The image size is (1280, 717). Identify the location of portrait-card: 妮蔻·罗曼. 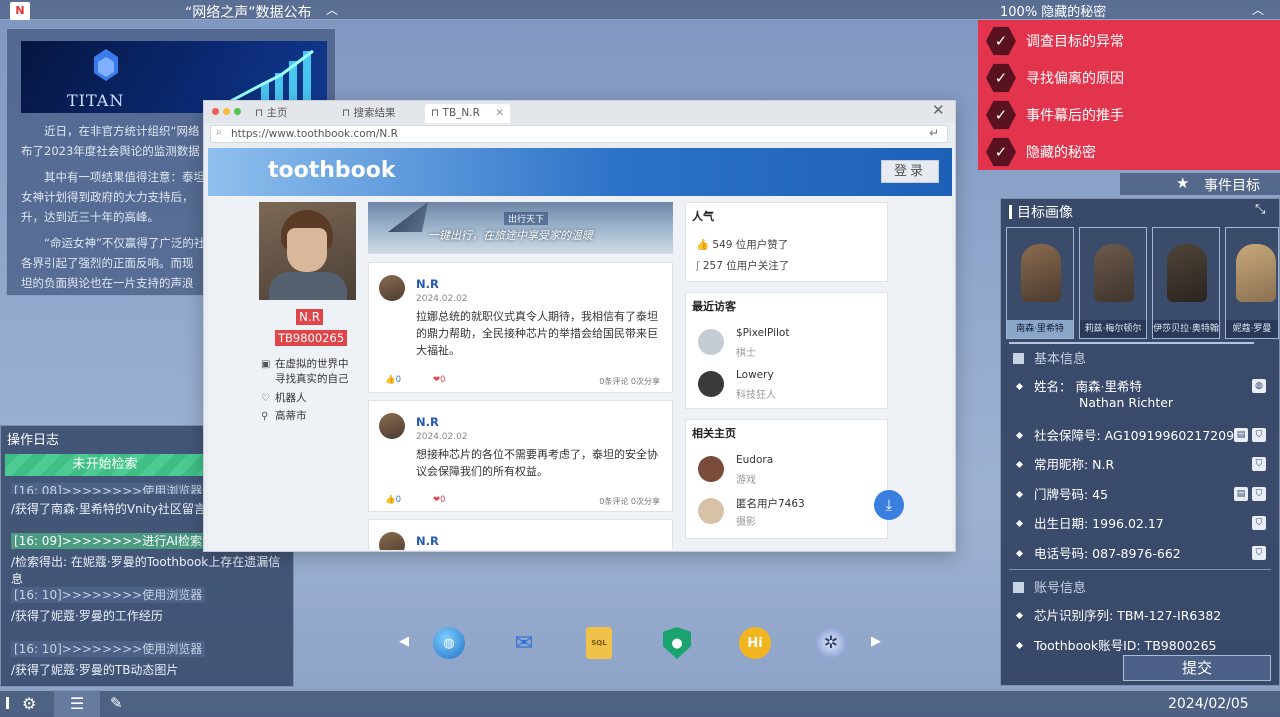
(1252, 283).